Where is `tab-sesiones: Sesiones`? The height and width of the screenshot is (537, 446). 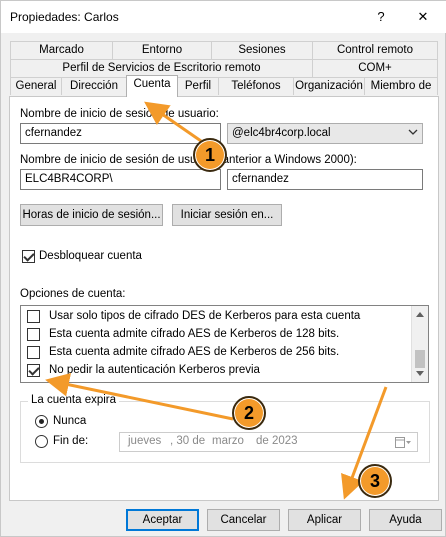
tab-sesiones: Sesiones is located at coordinates (262, 50).